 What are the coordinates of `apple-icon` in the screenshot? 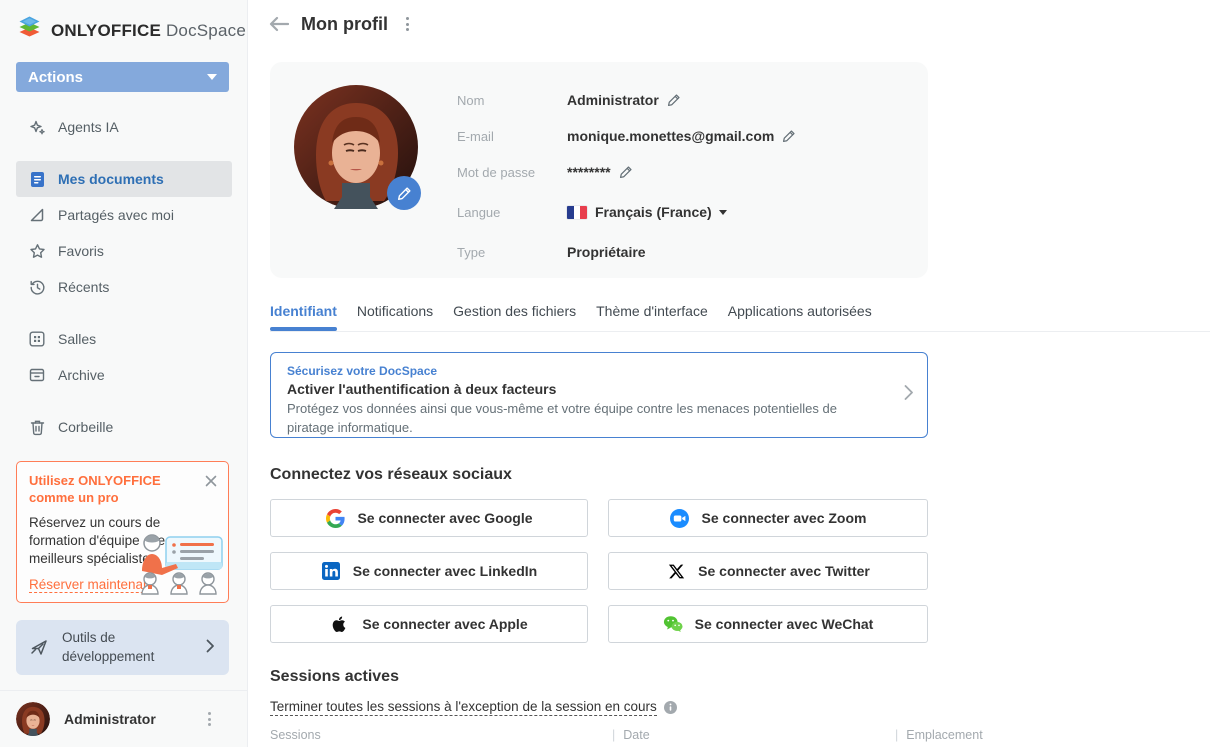 It's located at (340, 624).